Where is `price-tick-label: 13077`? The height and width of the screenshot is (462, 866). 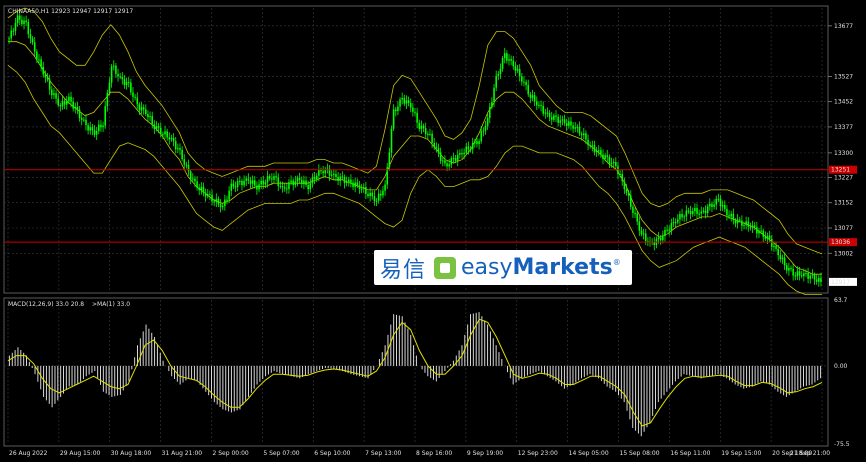
price-tick-label: 13077 is located at coordinates (843, 228).